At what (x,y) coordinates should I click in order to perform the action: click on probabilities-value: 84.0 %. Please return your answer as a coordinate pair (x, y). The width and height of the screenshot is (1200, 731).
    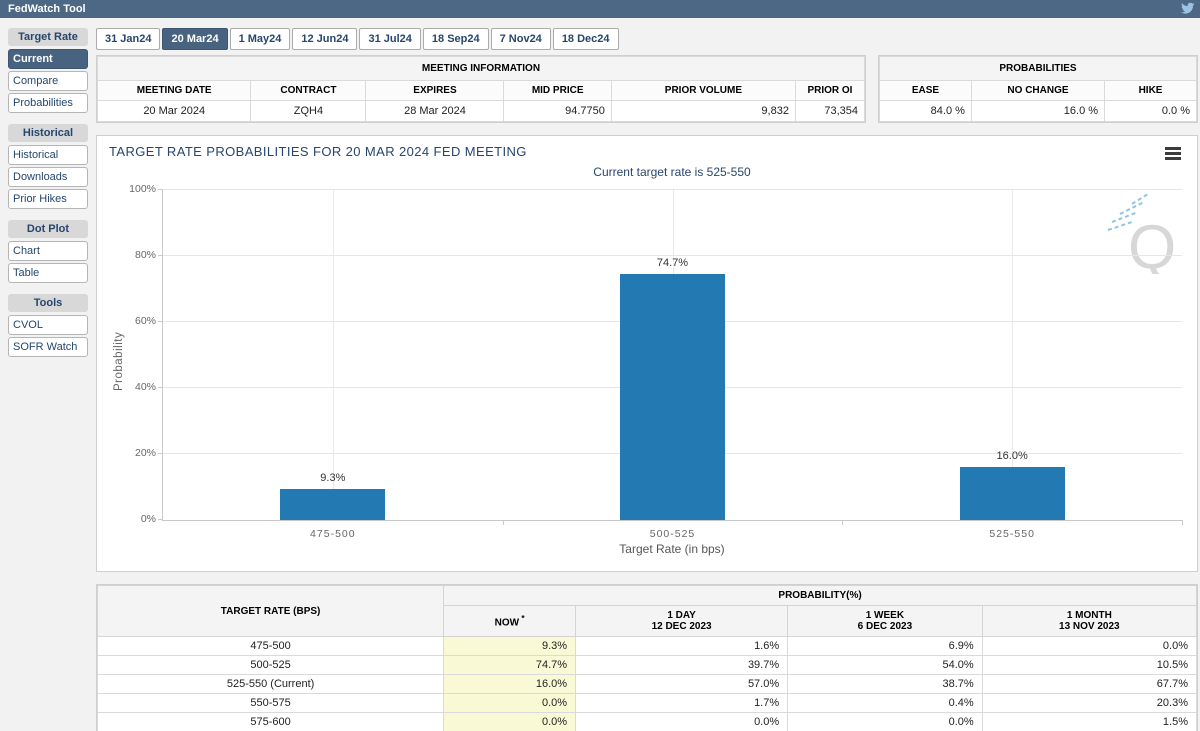
    Looking at the image, I should click on (925, 111).